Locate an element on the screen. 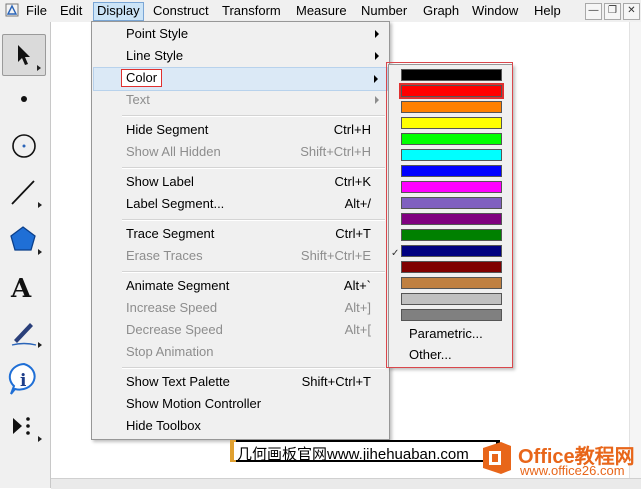 This screenshot has width=641, height=489. menu-item-shortcut: Alt+[ is located at coordinates (357, 329).